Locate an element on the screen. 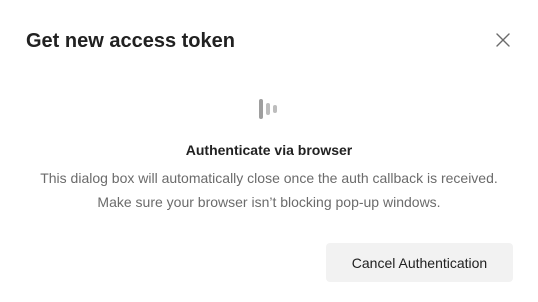 The image size is (538, 302). close-icon is located at coordinates (503, 40).